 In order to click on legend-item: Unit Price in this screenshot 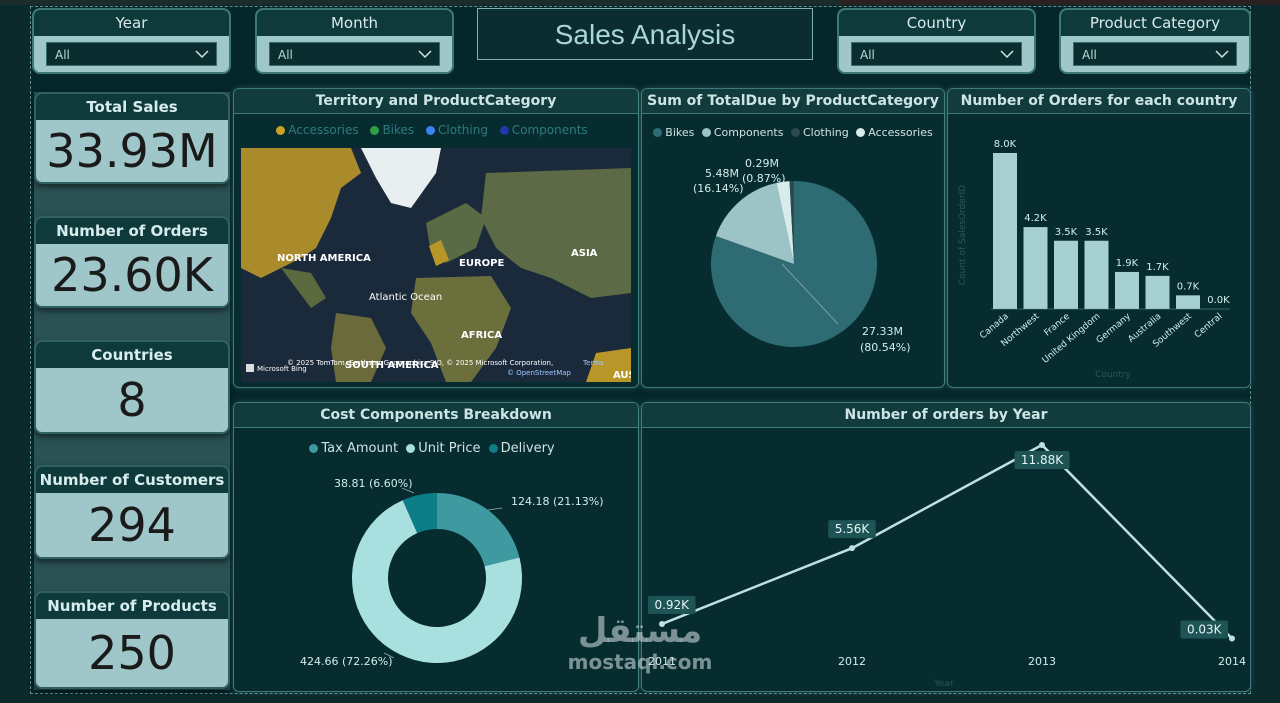, I will do `click(443, 448)`.